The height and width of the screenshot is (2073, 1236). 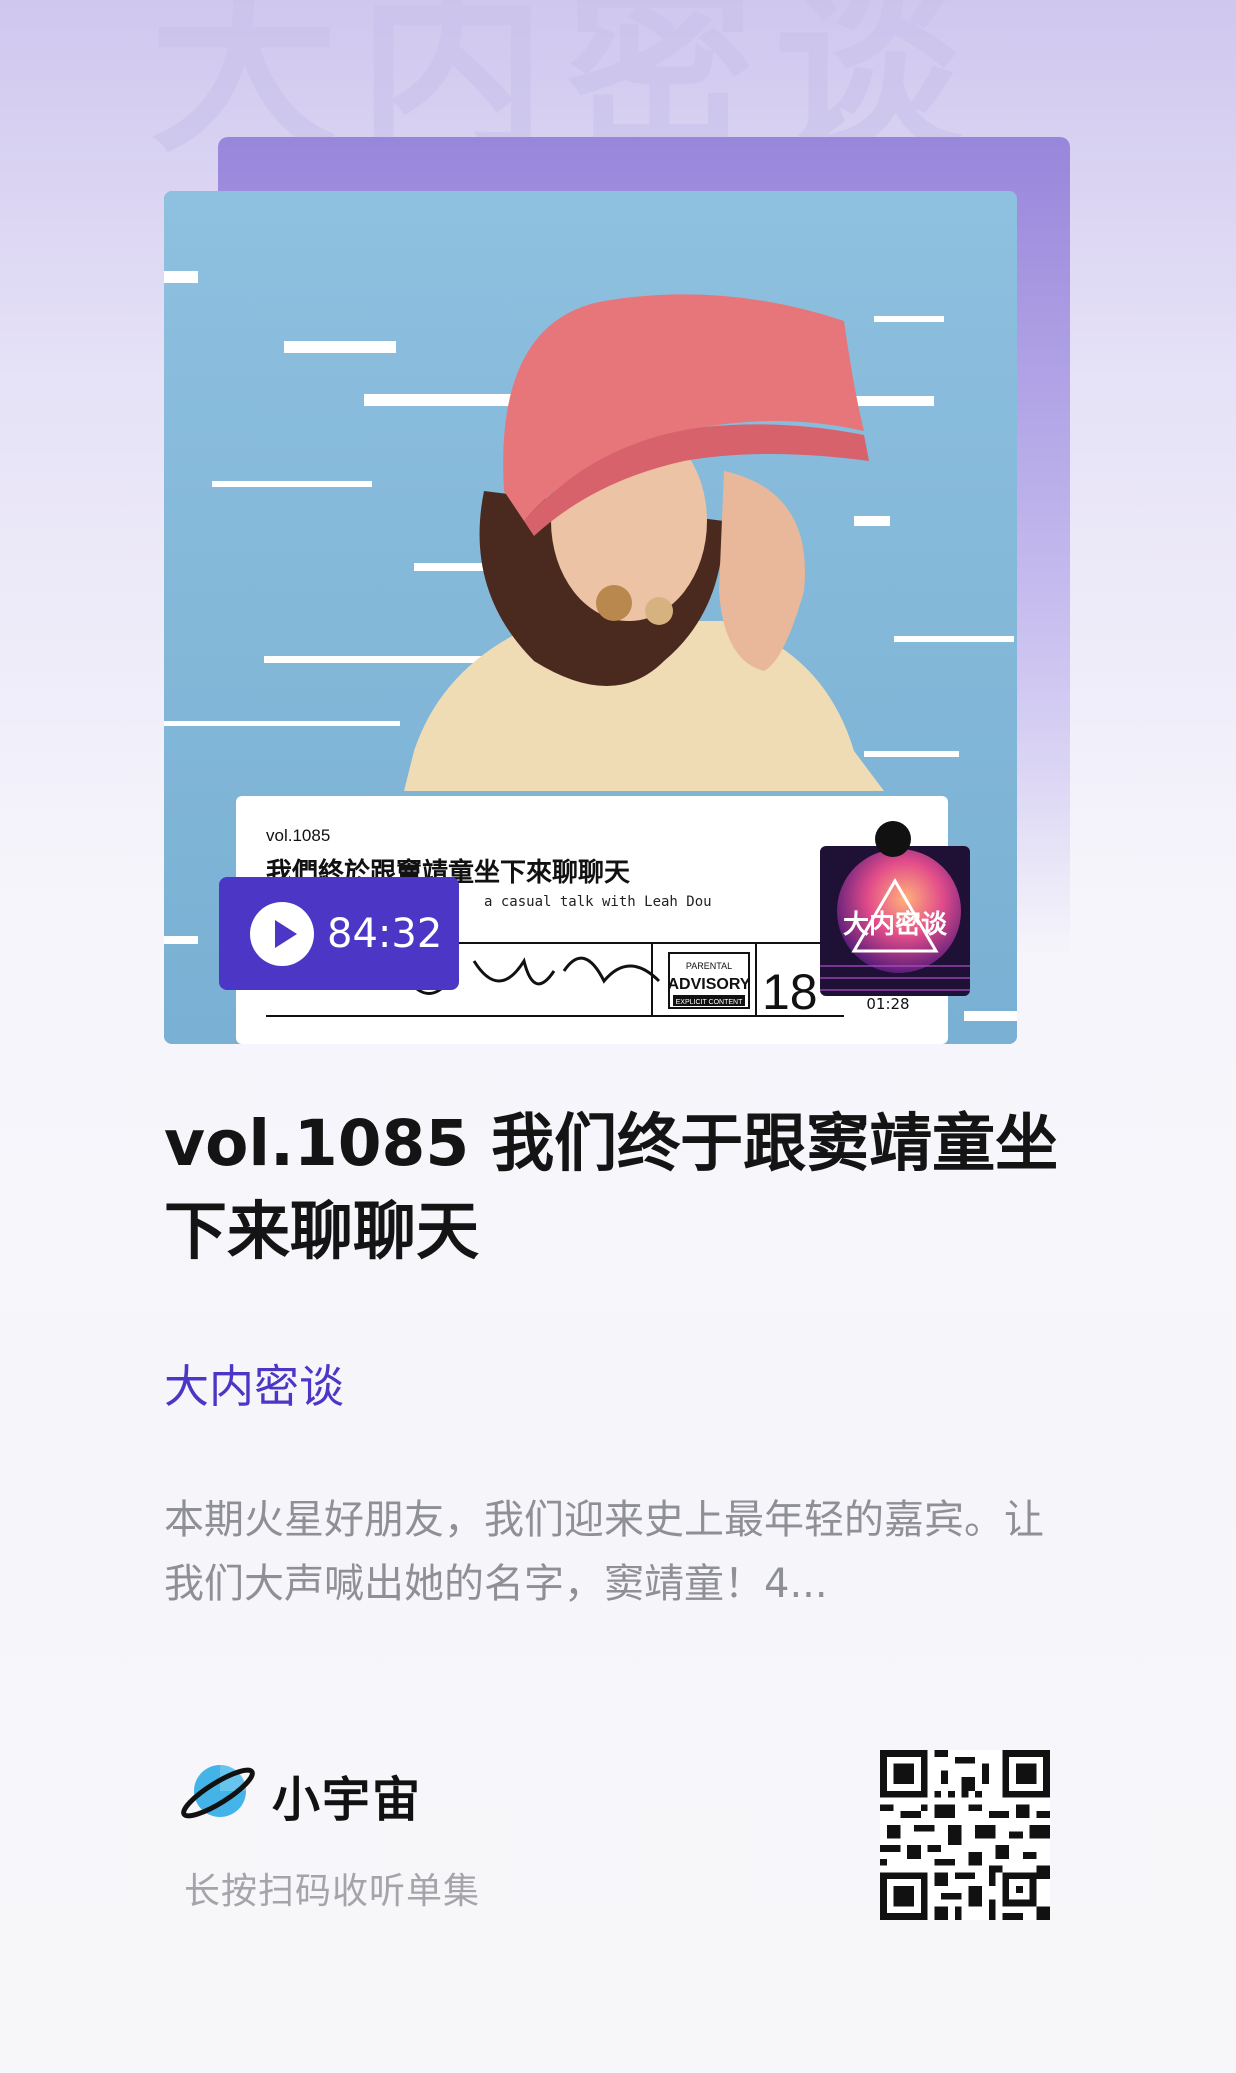 What do you see at coordinates (709, 984) in the screenshot?
I see `svg-text: ADVISORY` at bounding box center [709, 984].